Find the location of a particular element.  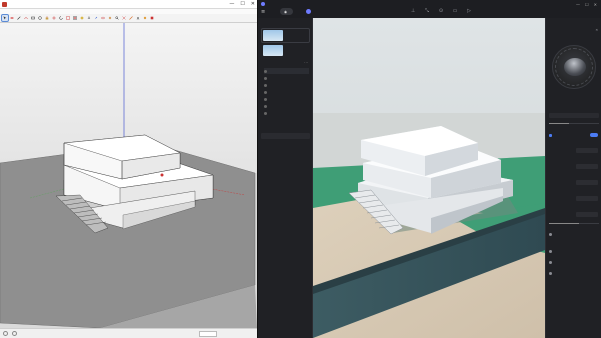

menu-icon: ≡ is located at coordinates (264, 12).